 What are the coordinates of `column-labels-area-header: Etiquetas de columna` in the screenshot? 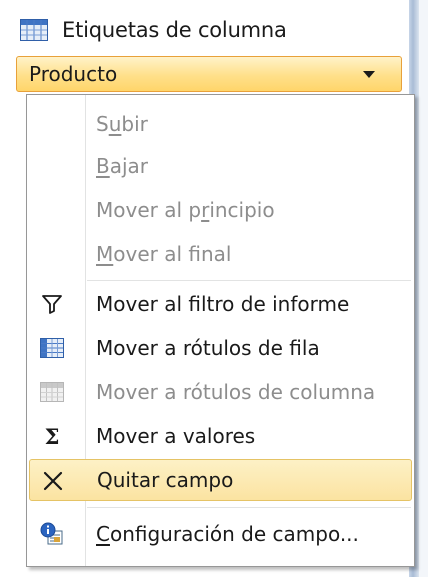 It's located at (147, 30).